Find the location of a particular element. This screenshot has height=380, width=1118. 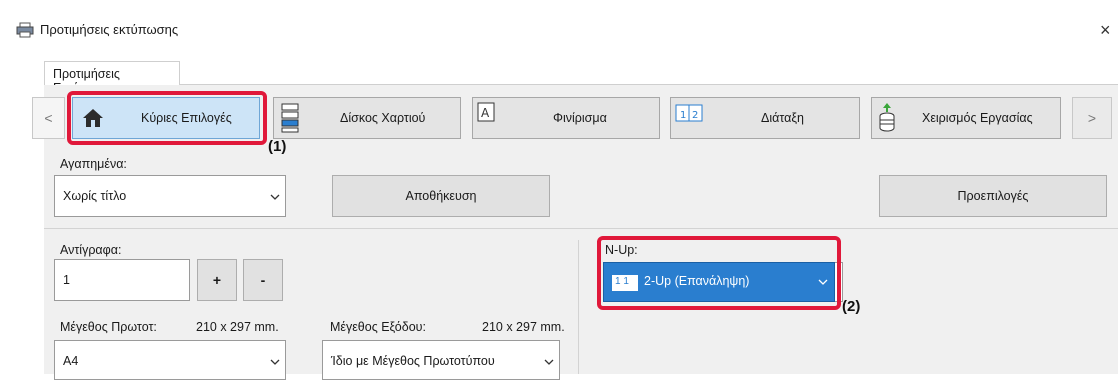

finishing-icon: A is located at coordinates (486, 112).